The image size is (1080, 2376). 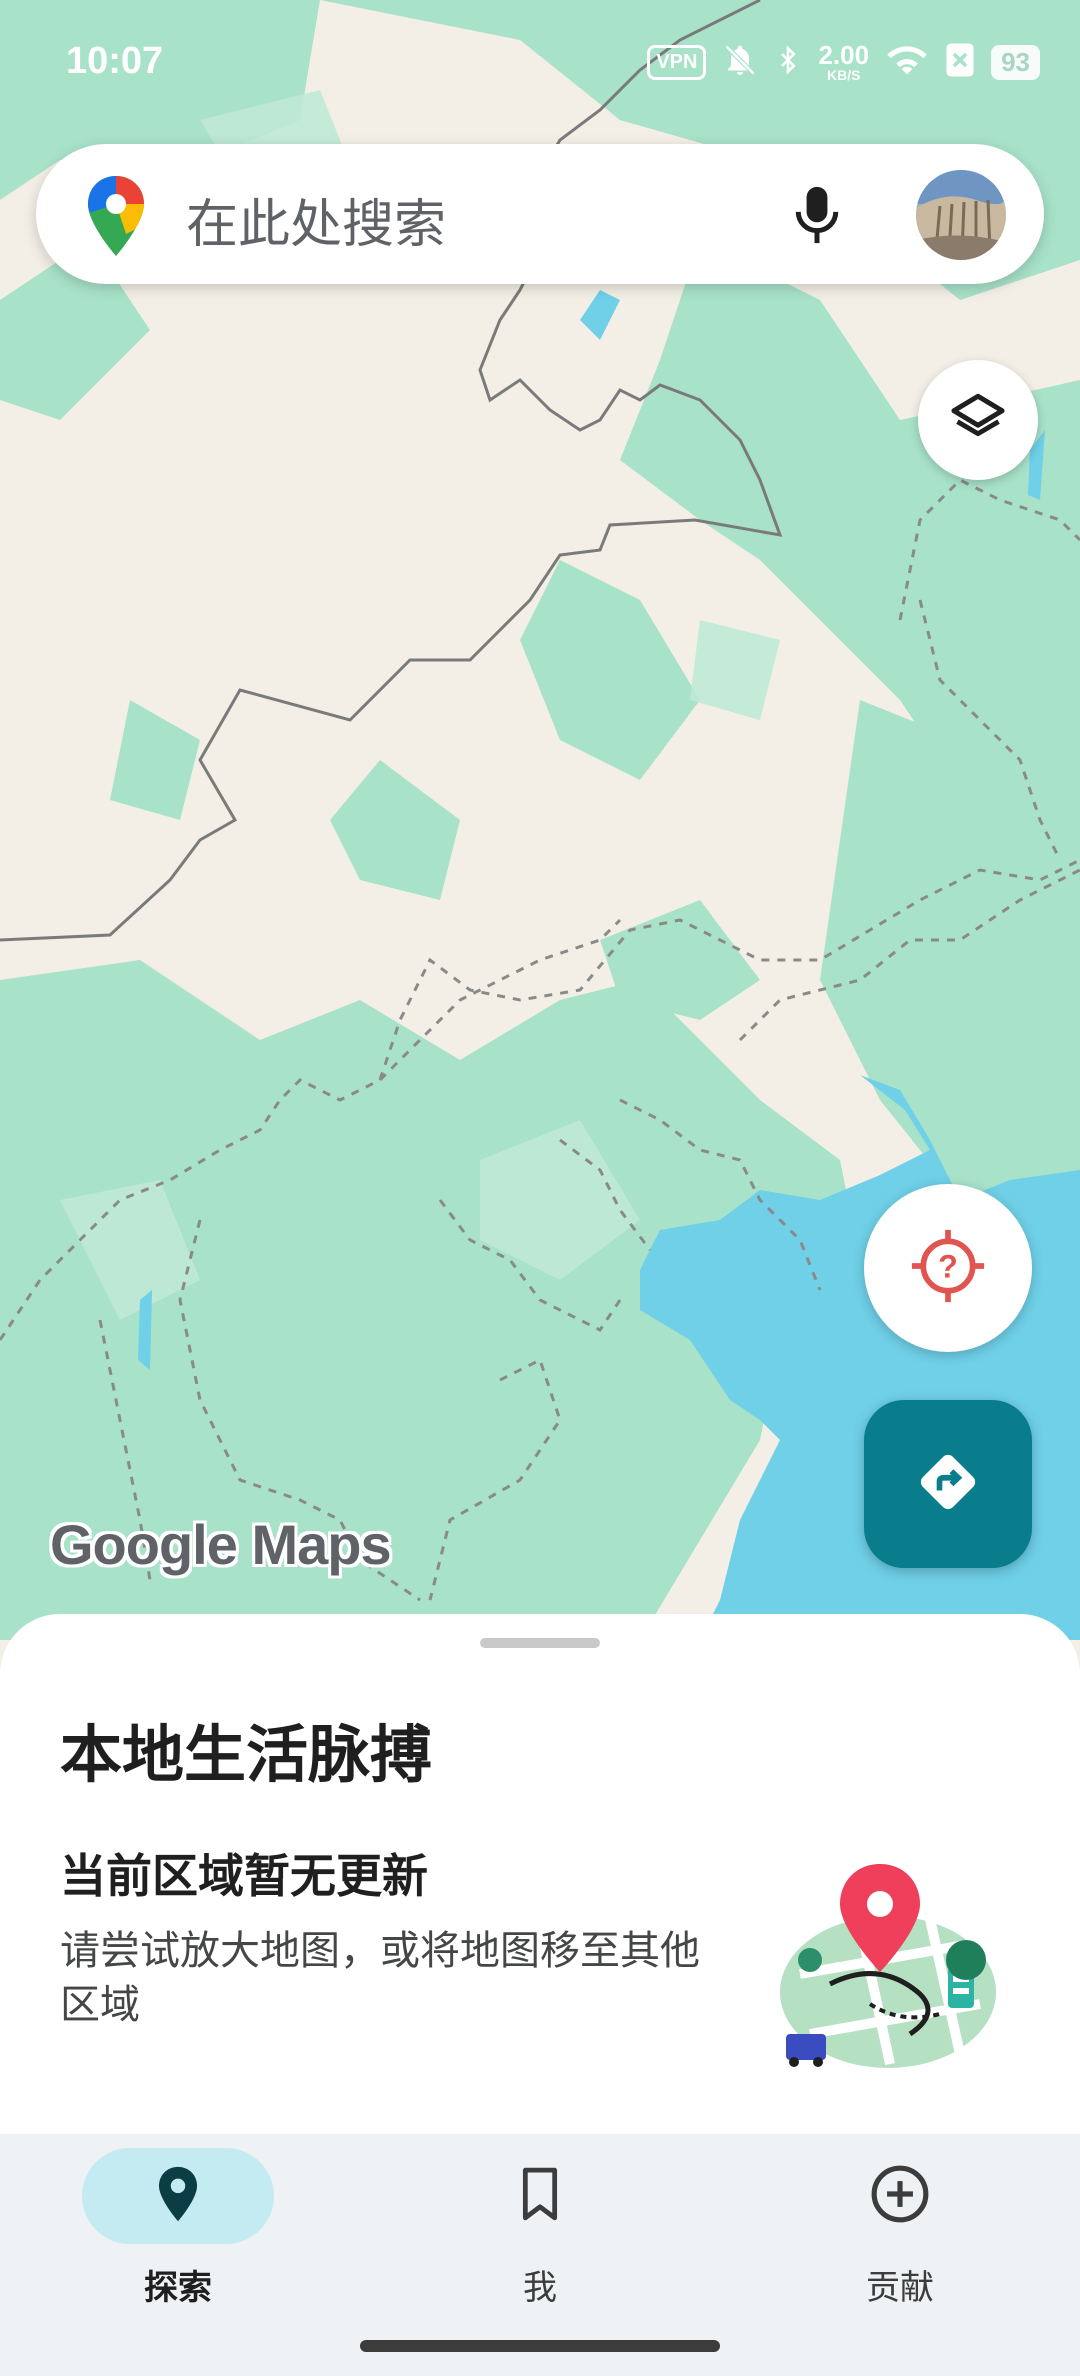 I want to click on nav-contribute: 贡献, so click(x=900, y=2243).